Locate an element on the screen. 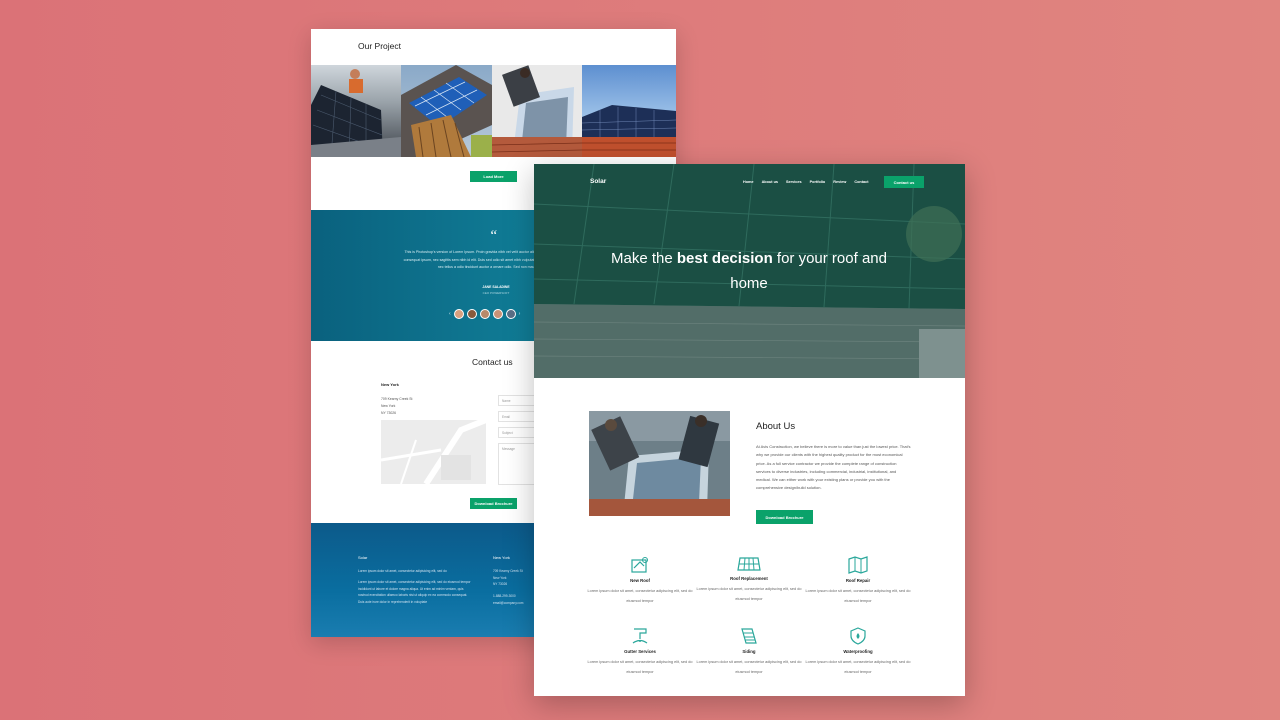 The image size is (1280, 720). contact-section-title: Contact us is located at coordinates (492, 362).